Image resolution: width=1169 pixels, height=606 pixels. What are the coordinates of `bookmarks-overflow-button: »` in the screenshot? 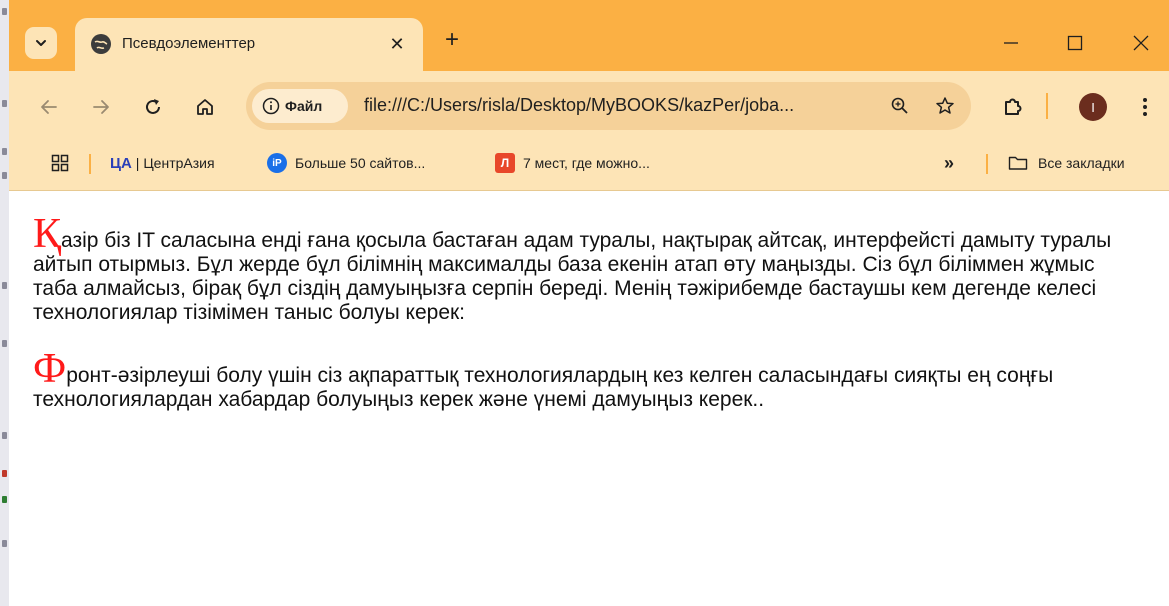 It's located at (949, 163).